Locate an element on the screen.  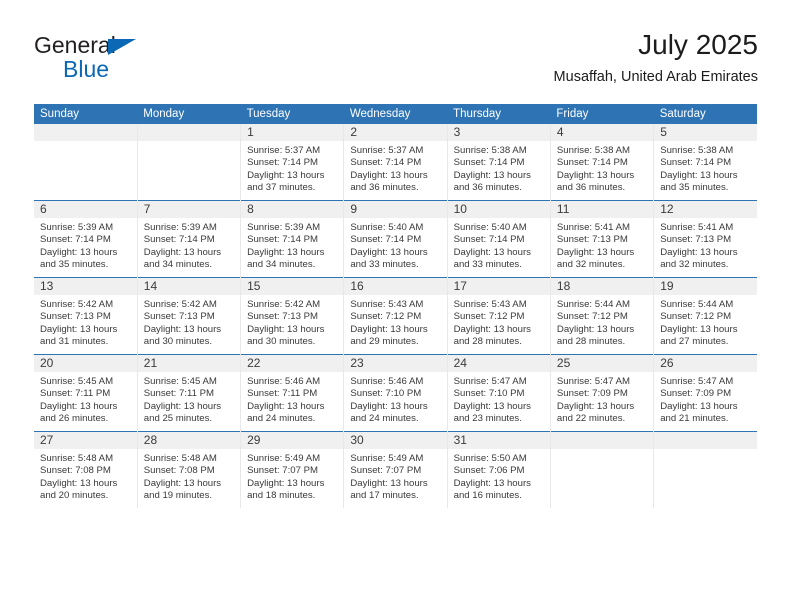
day-number: 24 is located at coordinates (498, 363).